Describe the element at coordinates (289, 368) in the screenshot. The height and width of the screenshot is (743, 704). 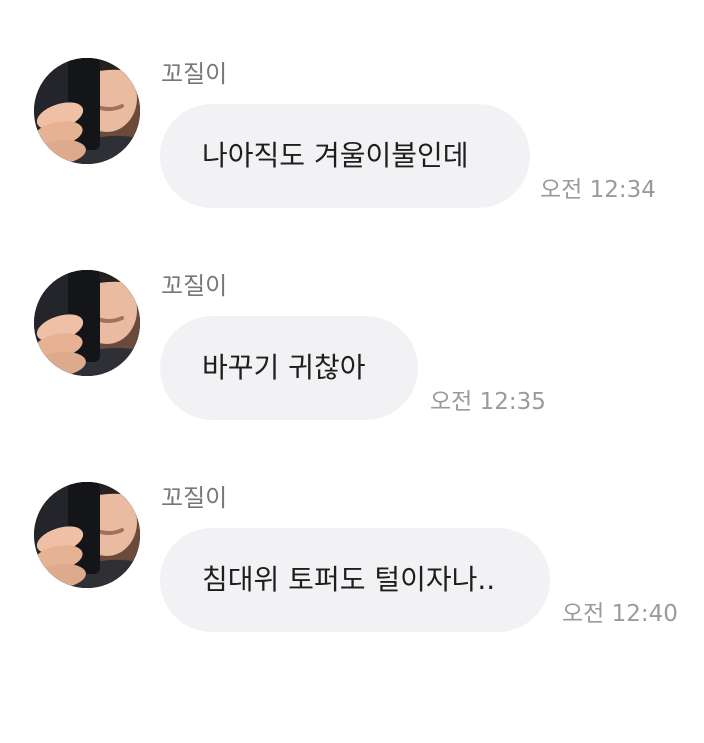
I see `message-bubble: 바꾸기 귀찮아` at that location.